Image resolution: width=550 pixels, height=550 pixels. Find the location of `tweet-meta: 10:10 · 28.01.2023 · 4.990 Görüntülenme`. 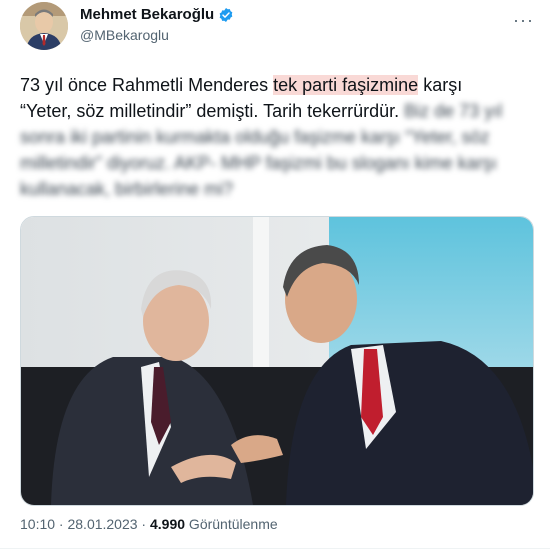

tweet-meta: 10:10 · 28.01.2023 · 4.990 Görüntülenme is located at coordinates (149, 524).